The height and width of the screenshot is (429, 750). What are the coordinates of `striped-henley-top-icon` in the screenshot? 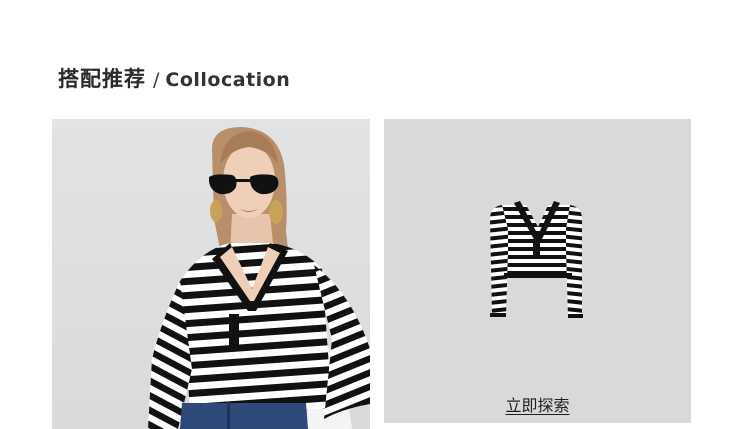 It's located at (536, 259).